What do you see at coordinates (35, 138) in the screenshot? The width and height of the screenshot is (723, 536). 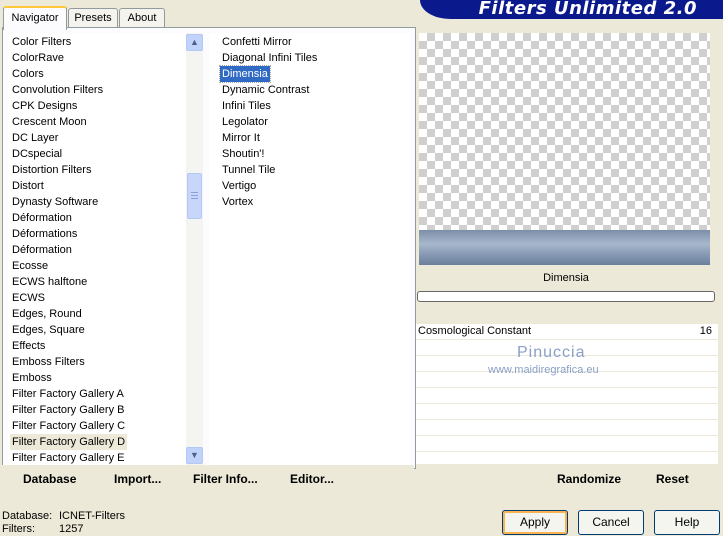 I see `category-item: DC Layer` at bounding box center [35, 138].